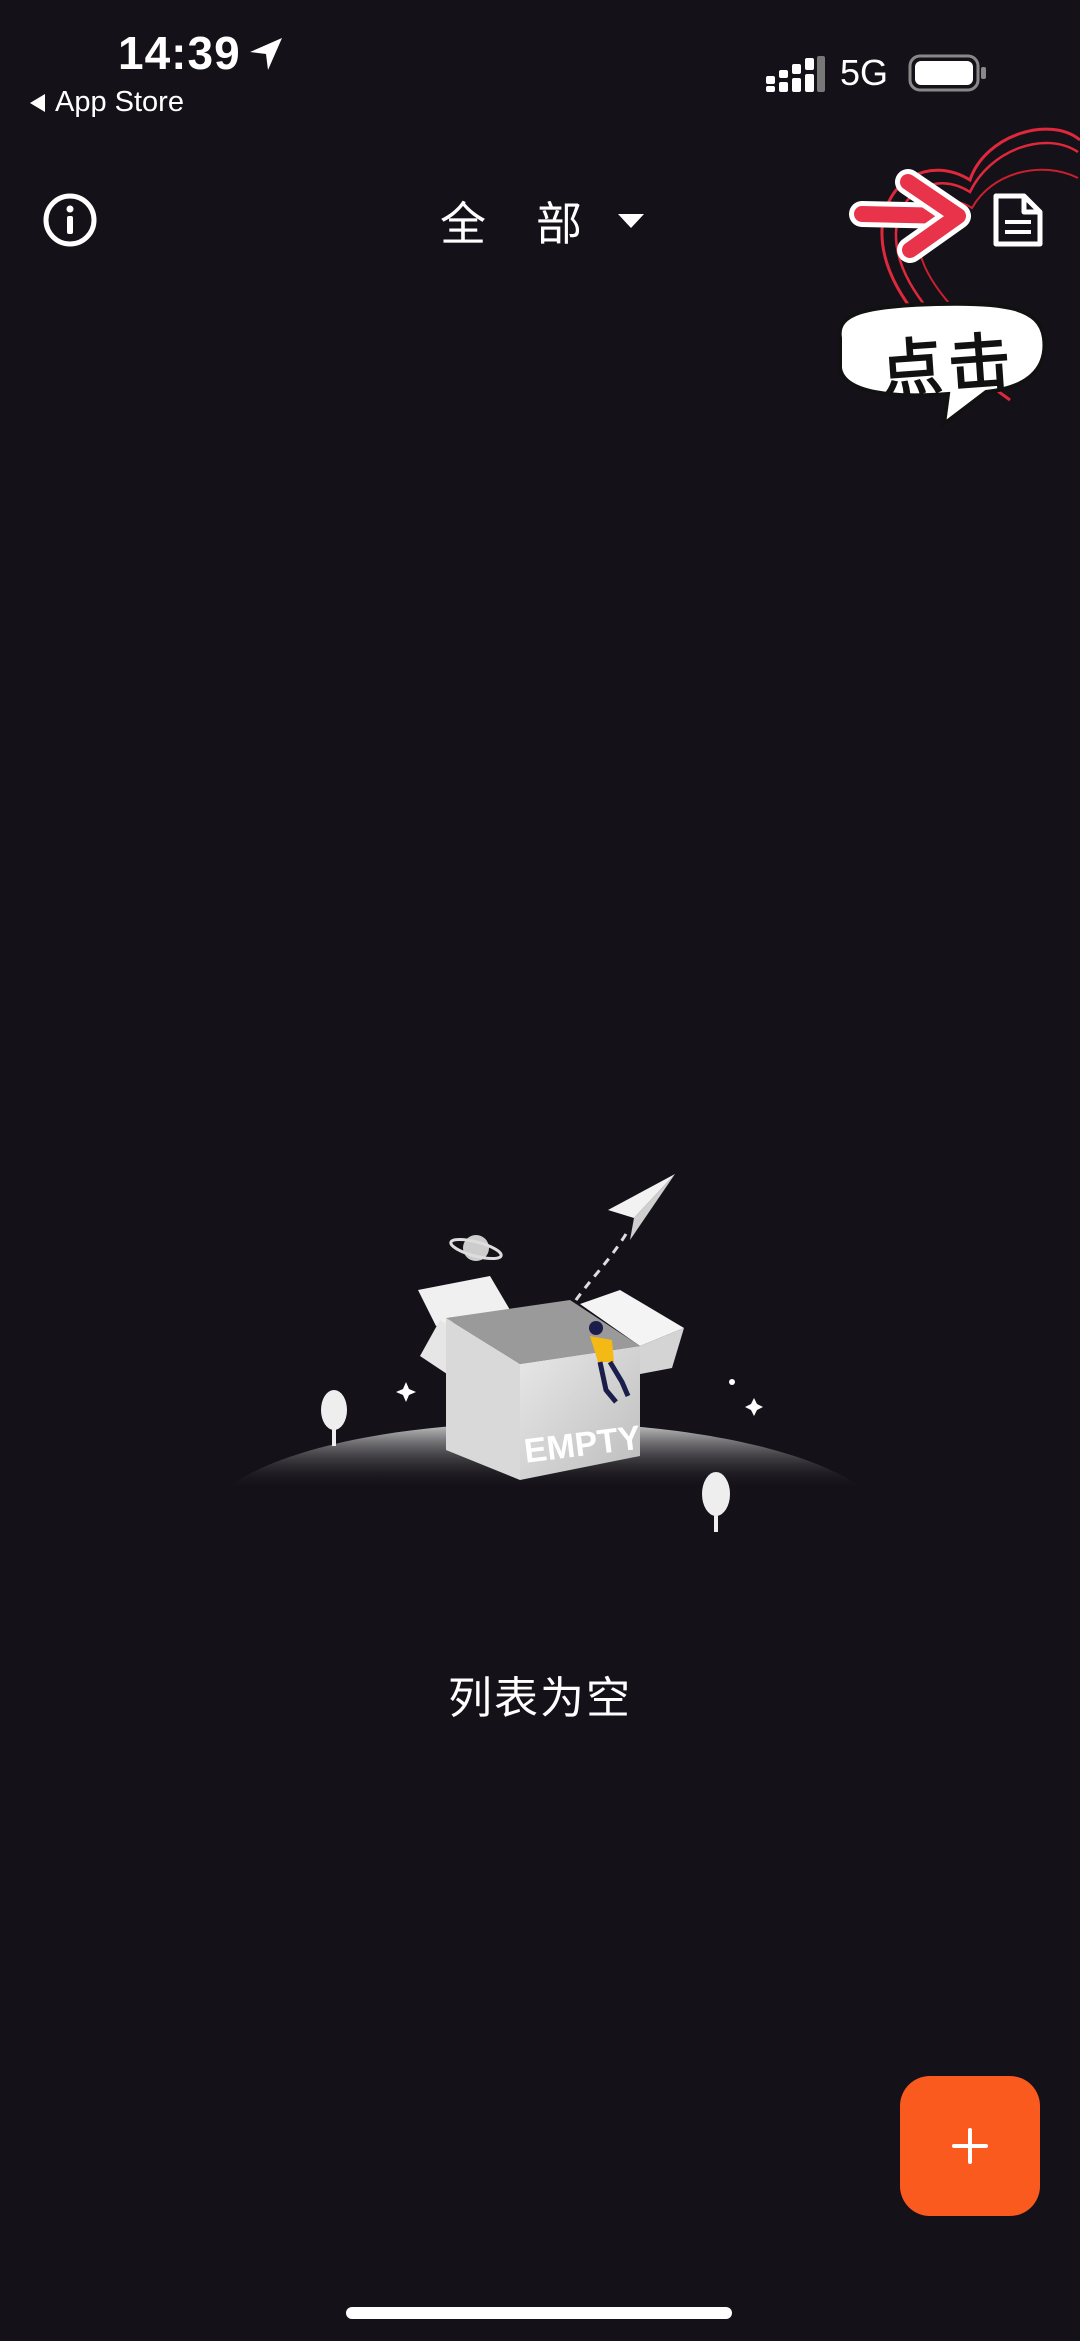 The height and width of the screenshot is (2341, 1080). What do you see at coordinates (795, 74) in the screenshot?
I see `signal-bars-icon` at bounding box center [795, 74].